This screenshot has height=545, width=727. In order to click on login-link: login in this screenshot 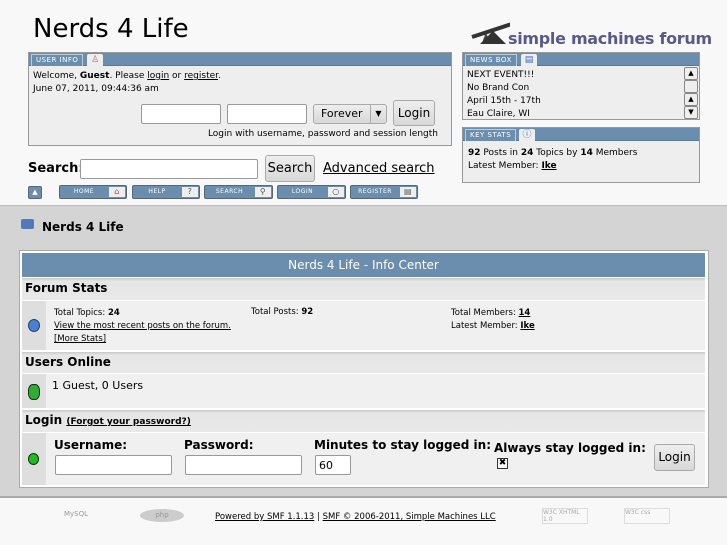, I will do `click(158, 76)`.